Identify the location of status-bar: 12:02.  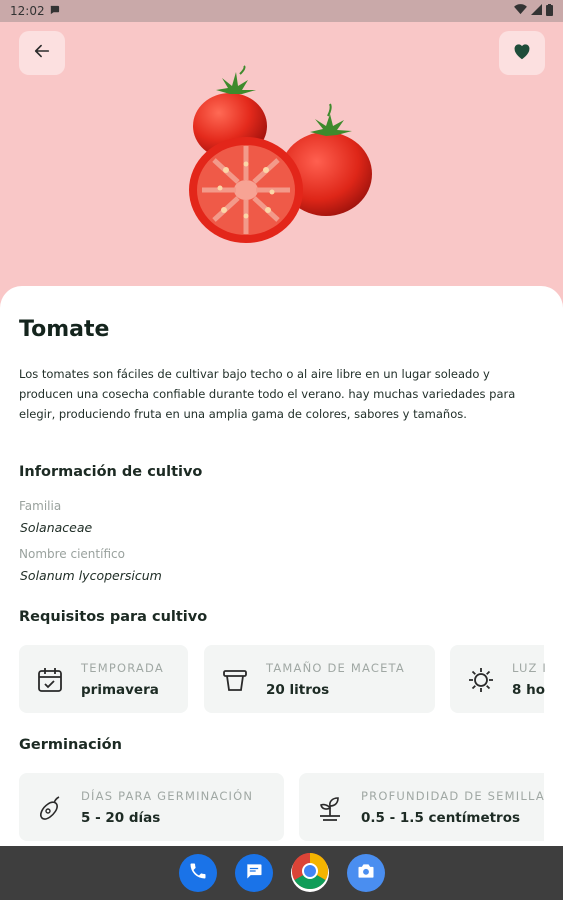
(281, 11).